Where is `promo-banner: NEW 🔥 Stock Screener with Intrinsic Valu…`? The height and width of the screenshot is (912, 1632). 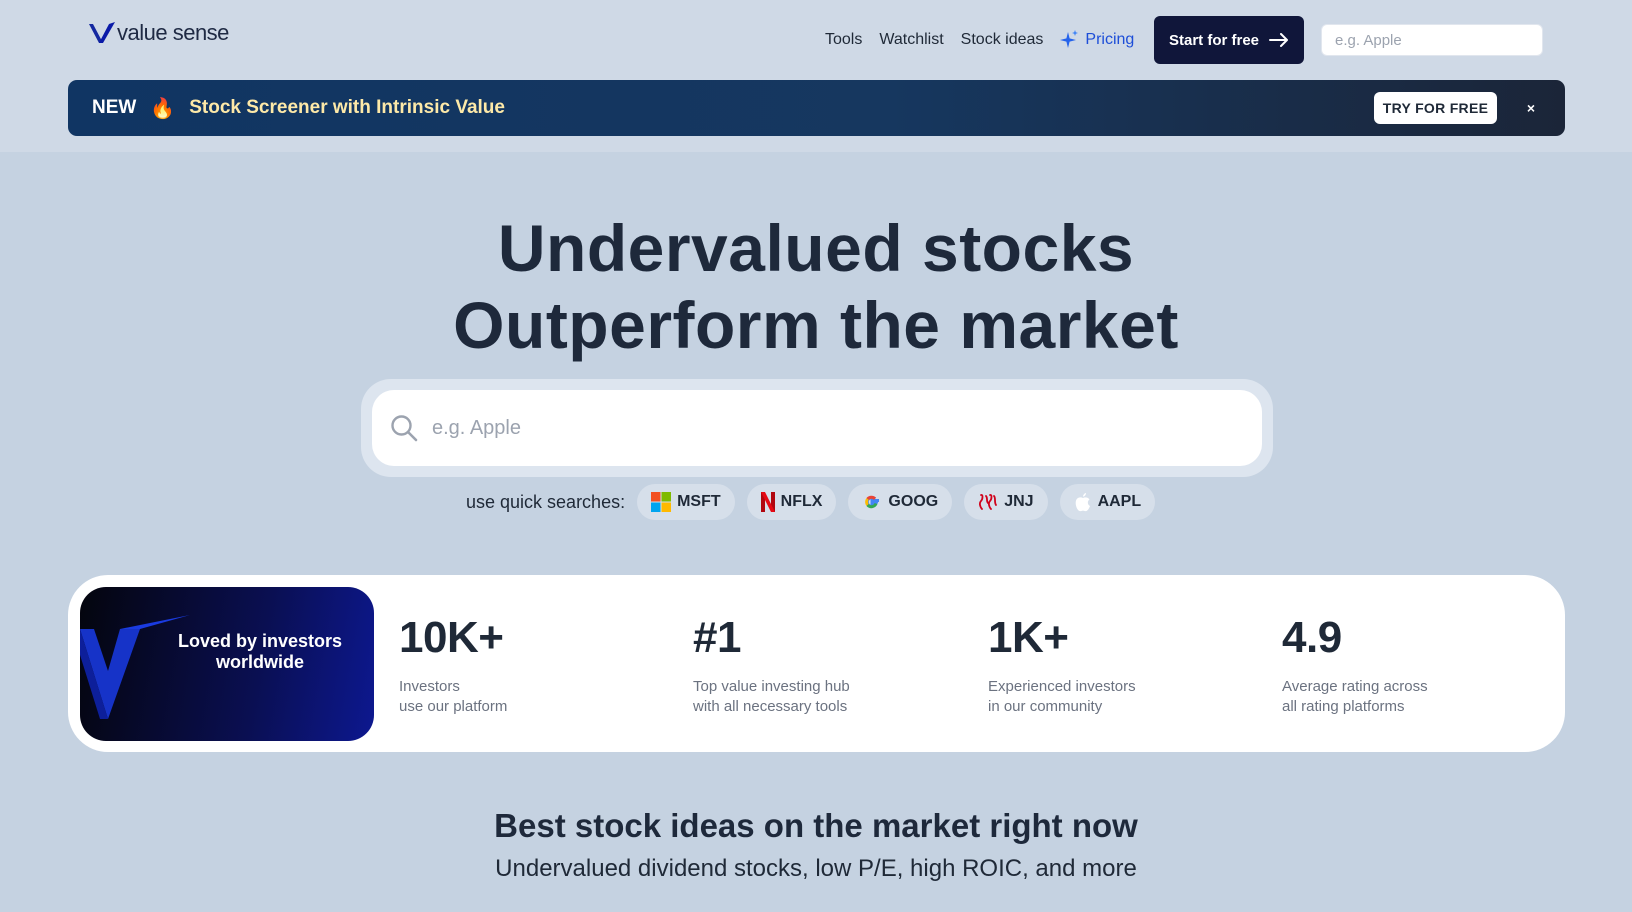
promo-banner: NEW 🔥 Stock Screener with Intrinsic Valu… is located at coordinates (816, 108).